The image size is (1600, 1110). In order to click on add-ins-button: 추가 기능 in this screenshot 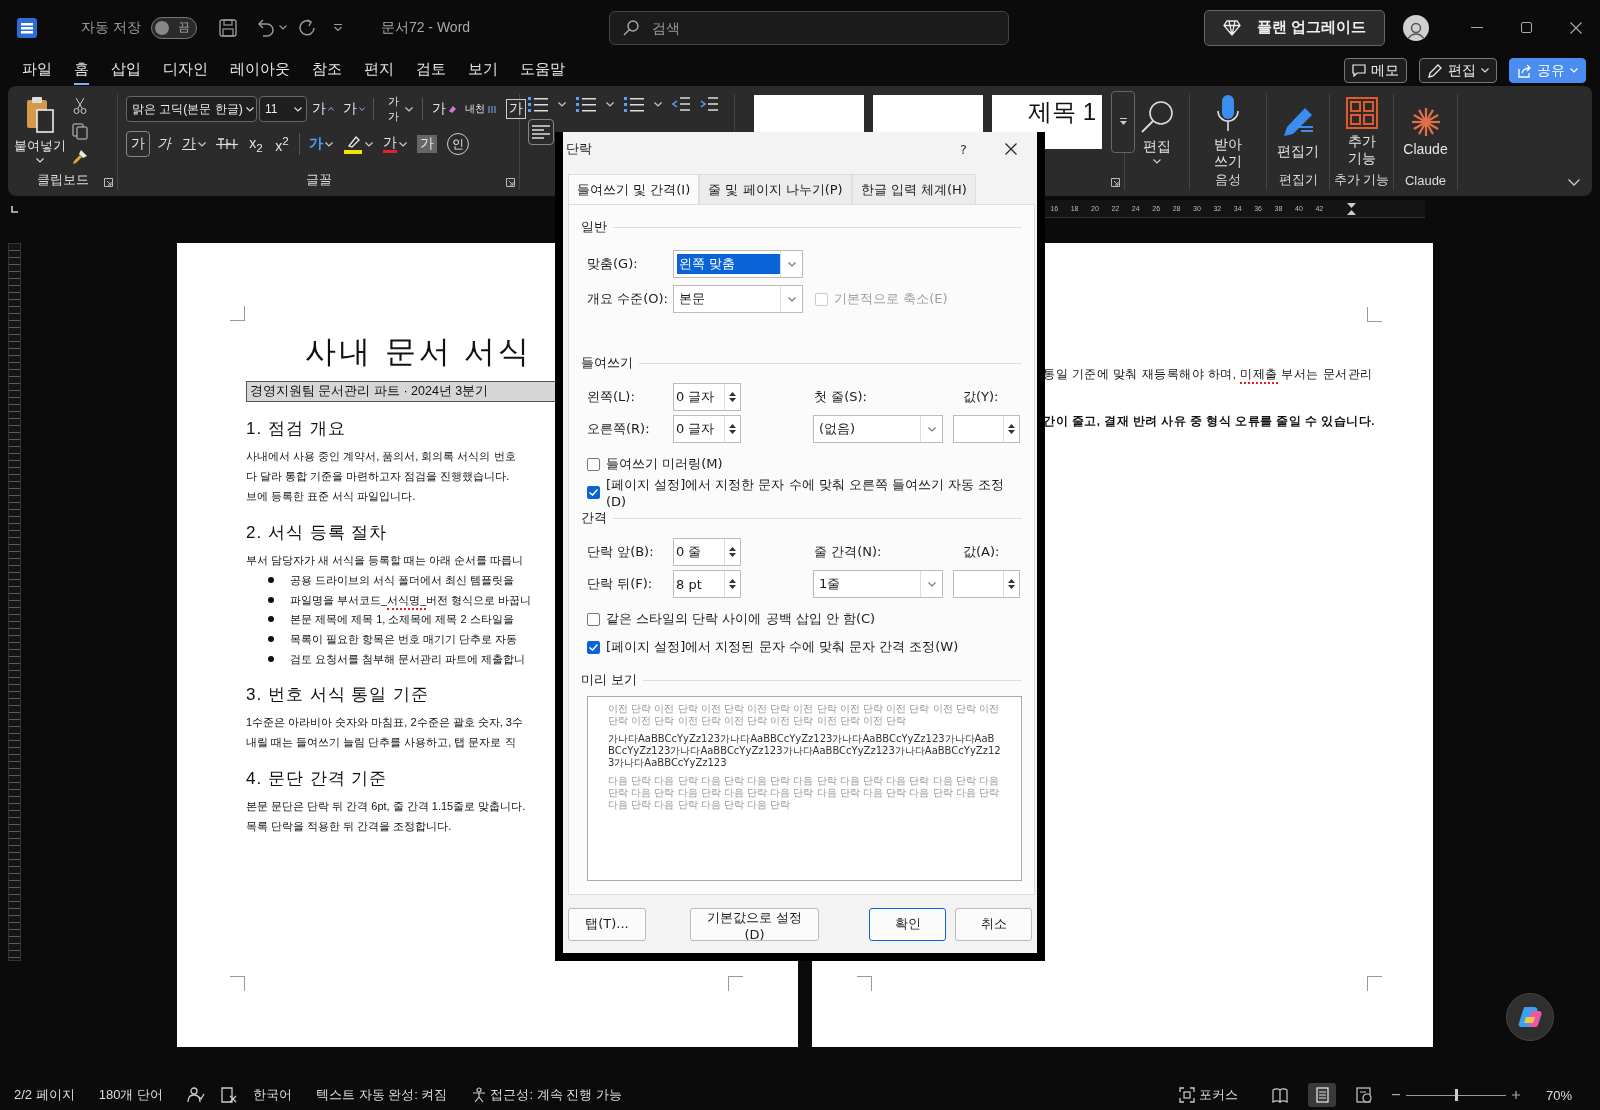, I will do `click(1361, 132)`.